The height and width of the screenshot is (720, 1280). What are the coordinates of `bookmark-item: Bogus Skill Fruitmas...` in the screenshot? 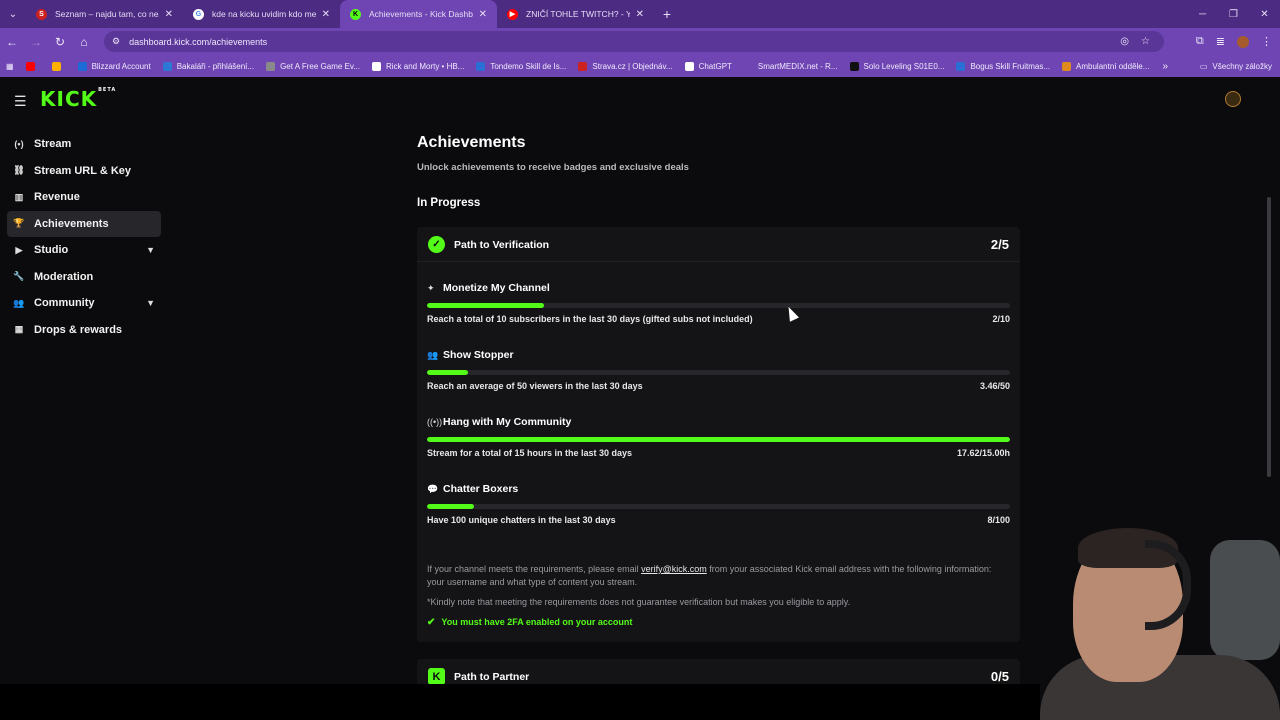 It's located at (1003, 66).